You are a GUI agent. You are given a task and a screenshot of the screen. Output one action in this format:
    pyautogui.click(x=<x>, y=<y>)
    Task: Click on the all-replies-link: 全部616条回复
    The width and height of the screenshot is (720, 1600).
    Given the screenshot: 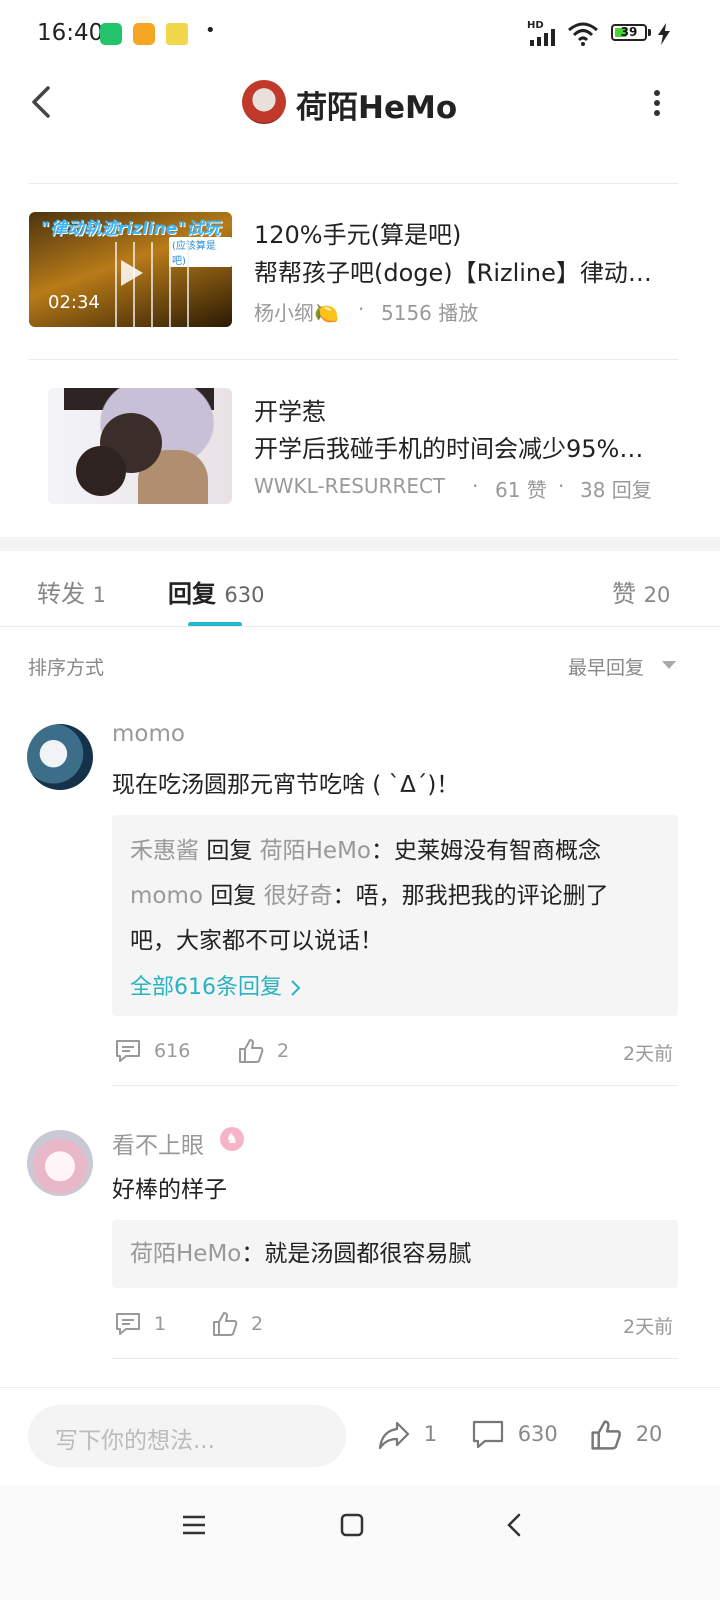 What is the action you would take?
    pyautogui.click(x=216, y=985)
    